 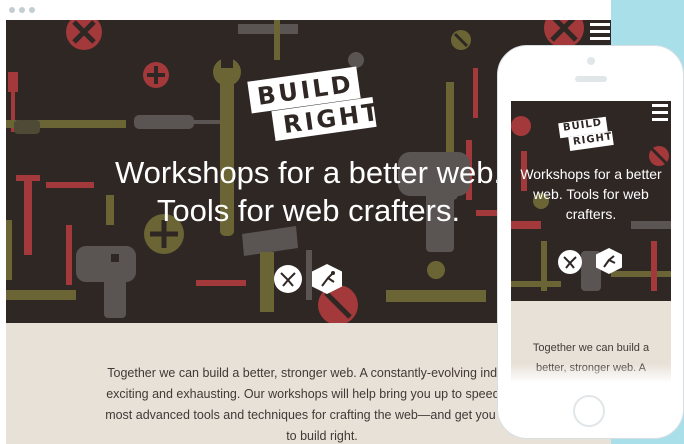 I want to click on phone-home-button, so click(x=589, y=411).